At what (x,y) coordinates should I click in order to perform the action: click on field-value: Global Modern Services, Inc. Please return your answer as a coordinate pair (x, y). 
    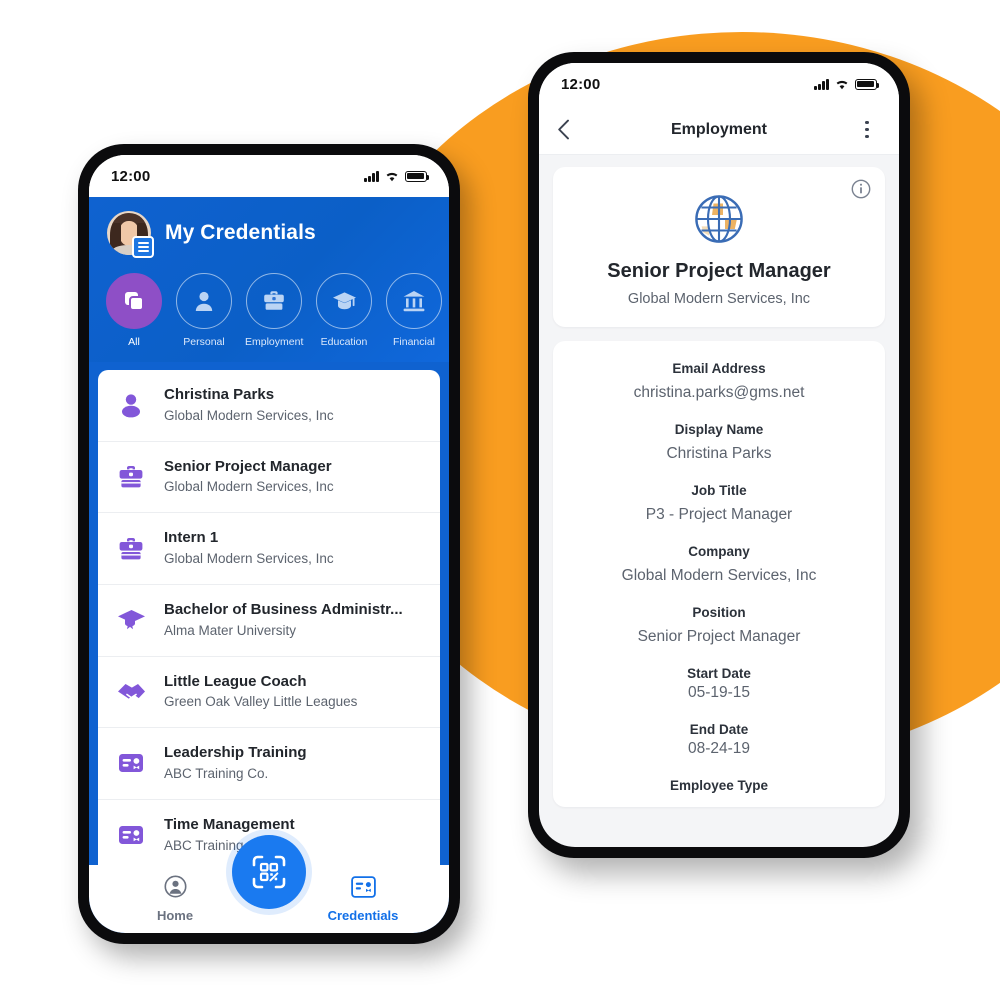
    Looking at the image, I should click on (719, 575).